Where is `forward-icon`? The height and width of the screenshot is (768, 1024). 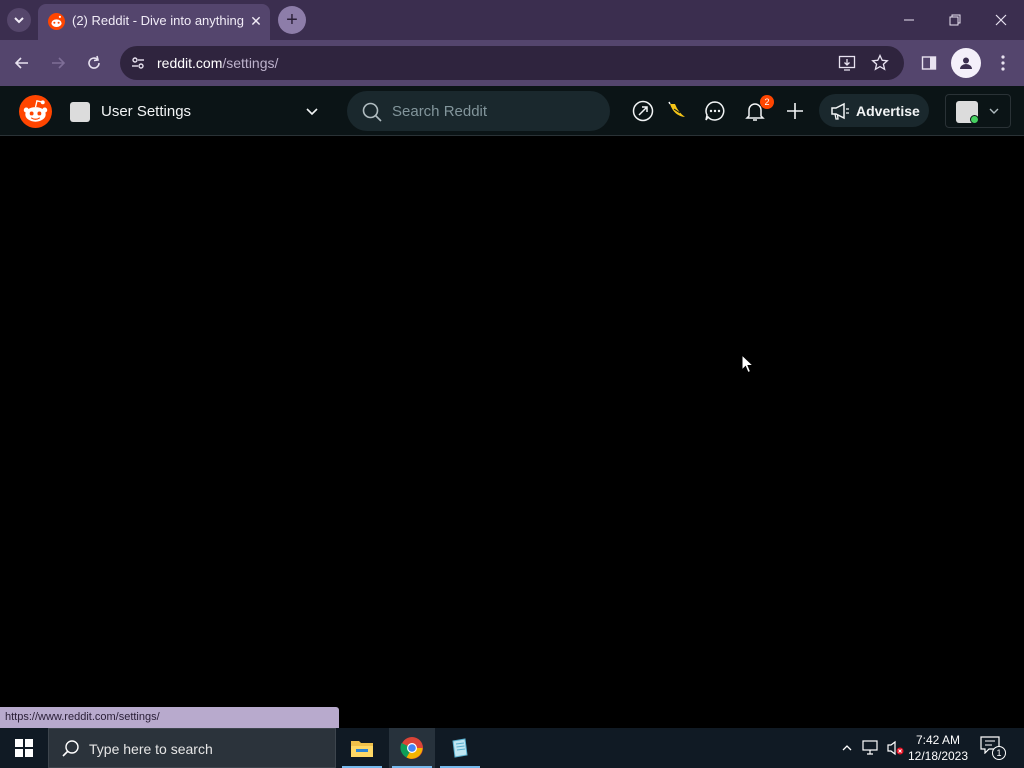 forward-icon is located at coordinates (58, 63).